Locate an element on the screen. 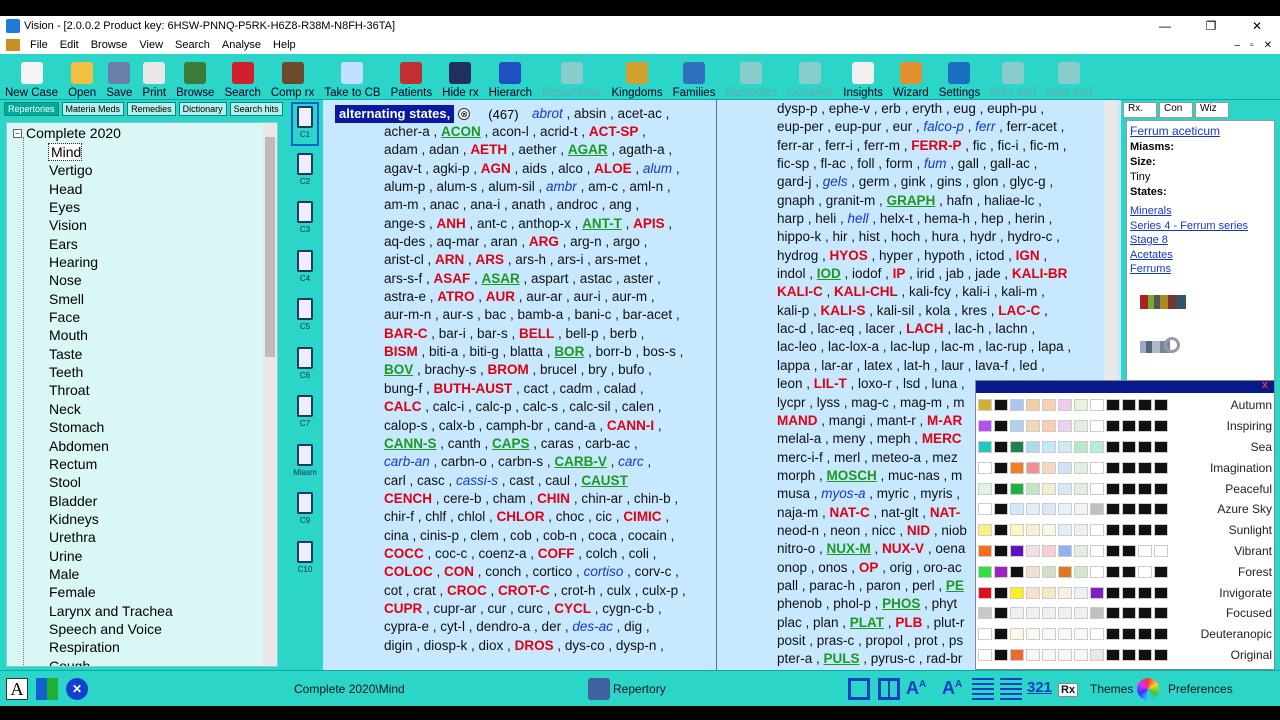  theme-focused: Focused is located at coordinates (1126, 613).